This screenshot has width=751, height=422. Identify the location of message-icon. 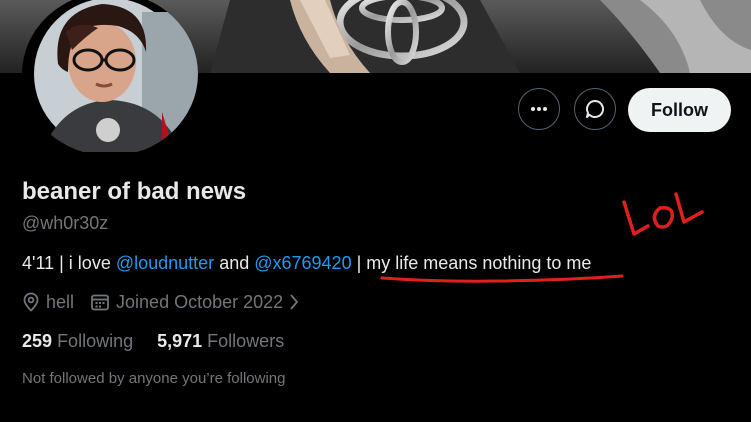
(595, 109).